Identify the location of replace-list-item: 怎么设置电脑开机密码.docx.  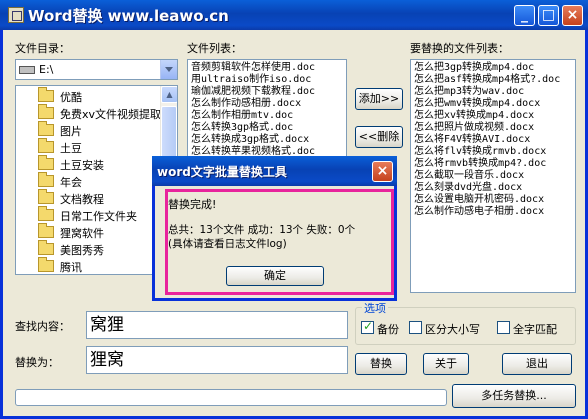
(479, 200).